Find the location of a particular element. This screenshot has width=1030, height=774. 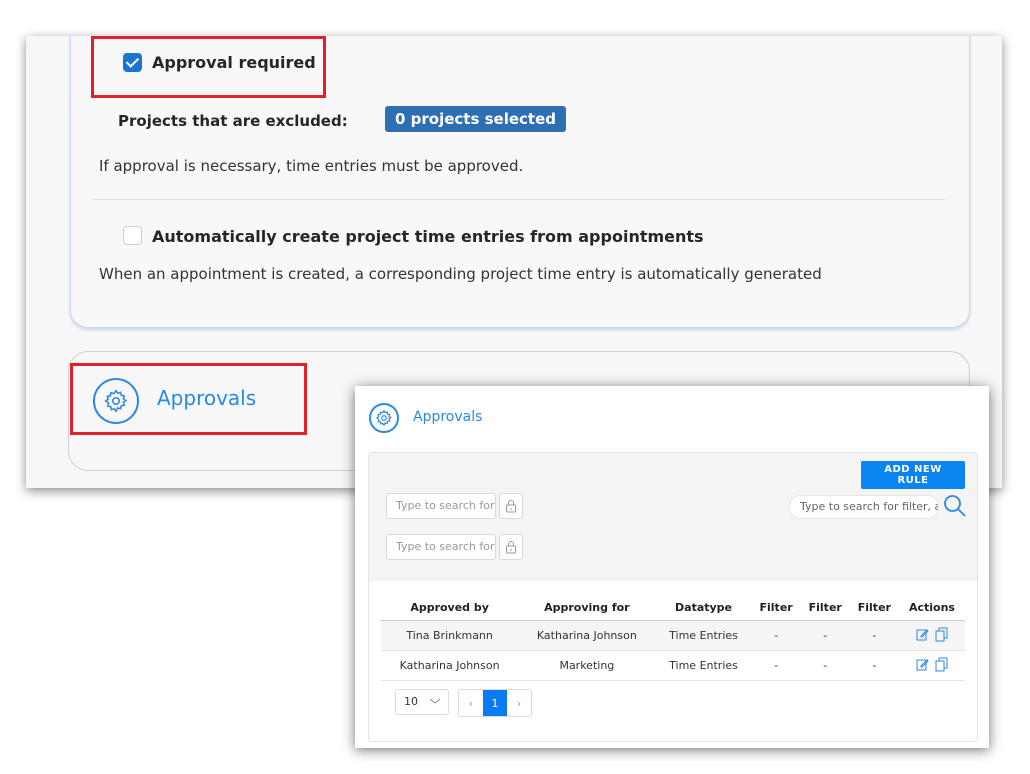

highlight-approvals-section is located at coordinates (188, 399).